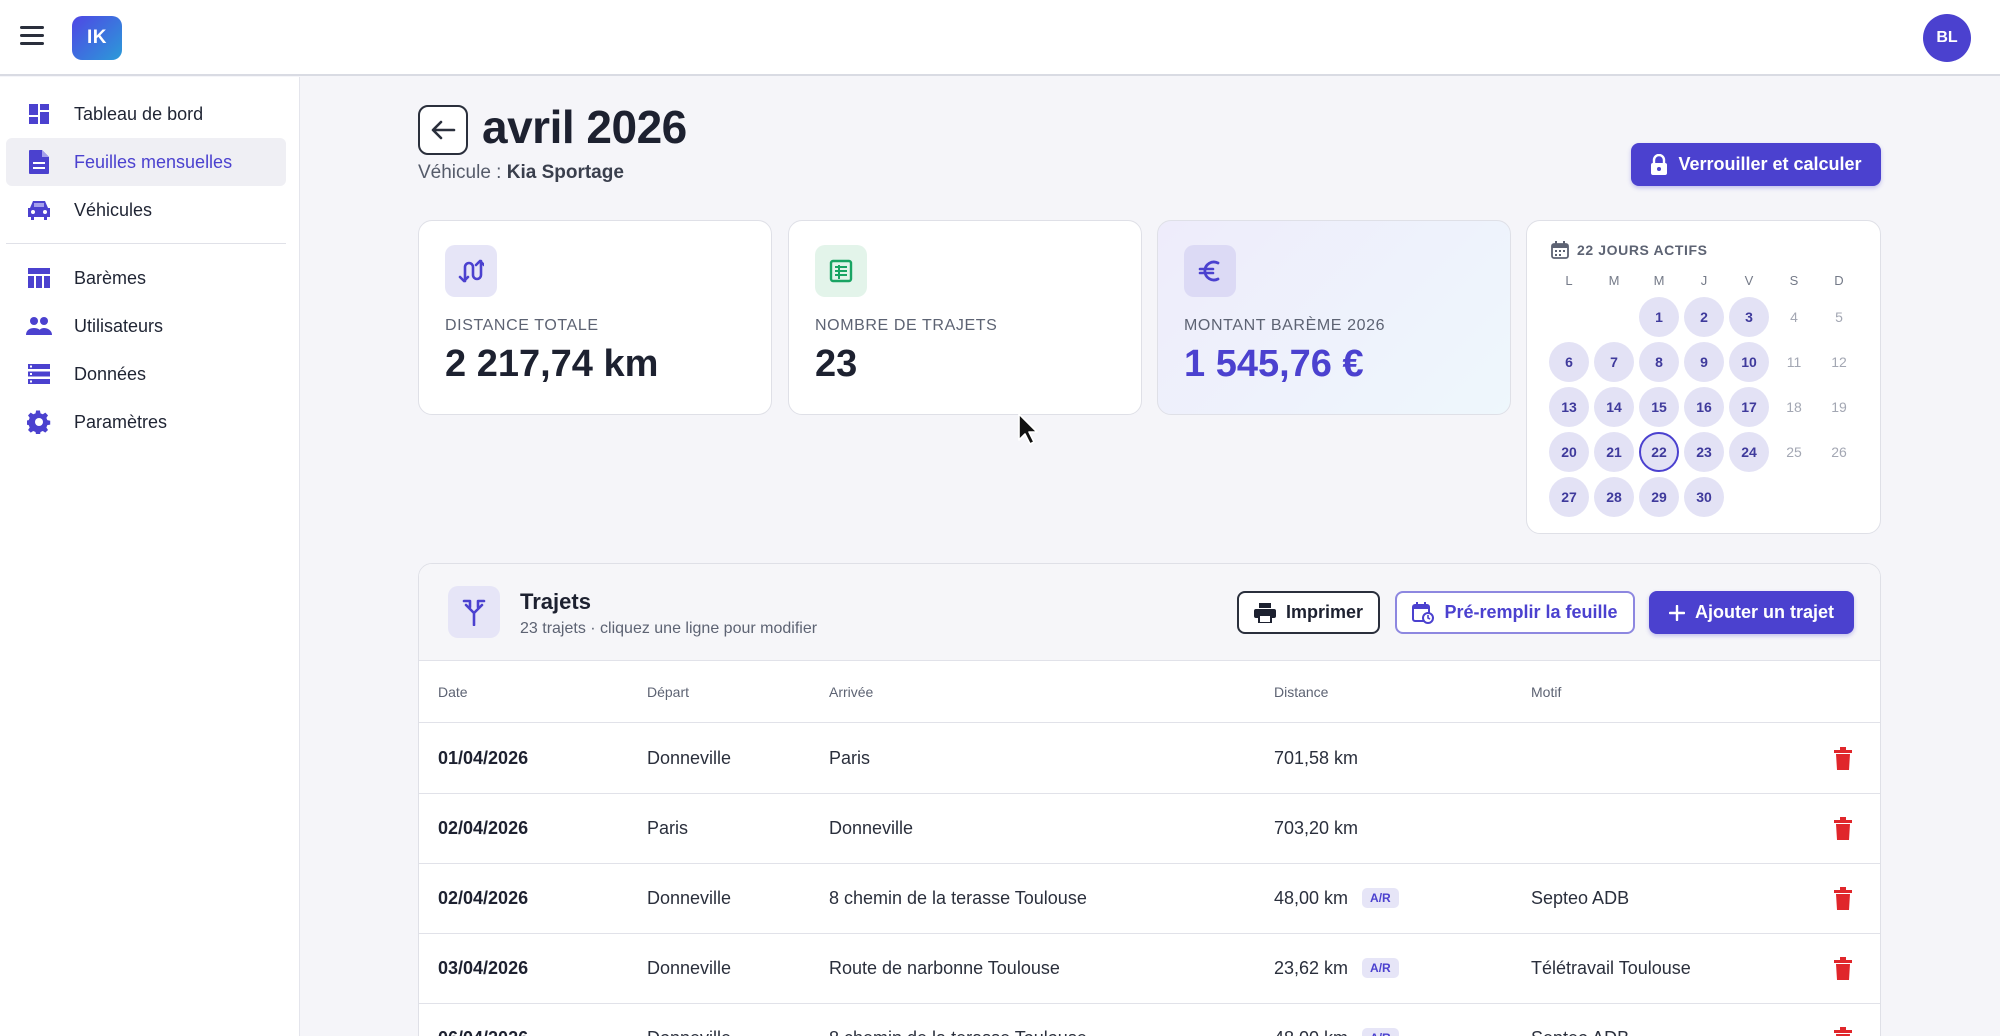  I want to click on sidebar-item-settings: Paramètres, so click(146, 422).